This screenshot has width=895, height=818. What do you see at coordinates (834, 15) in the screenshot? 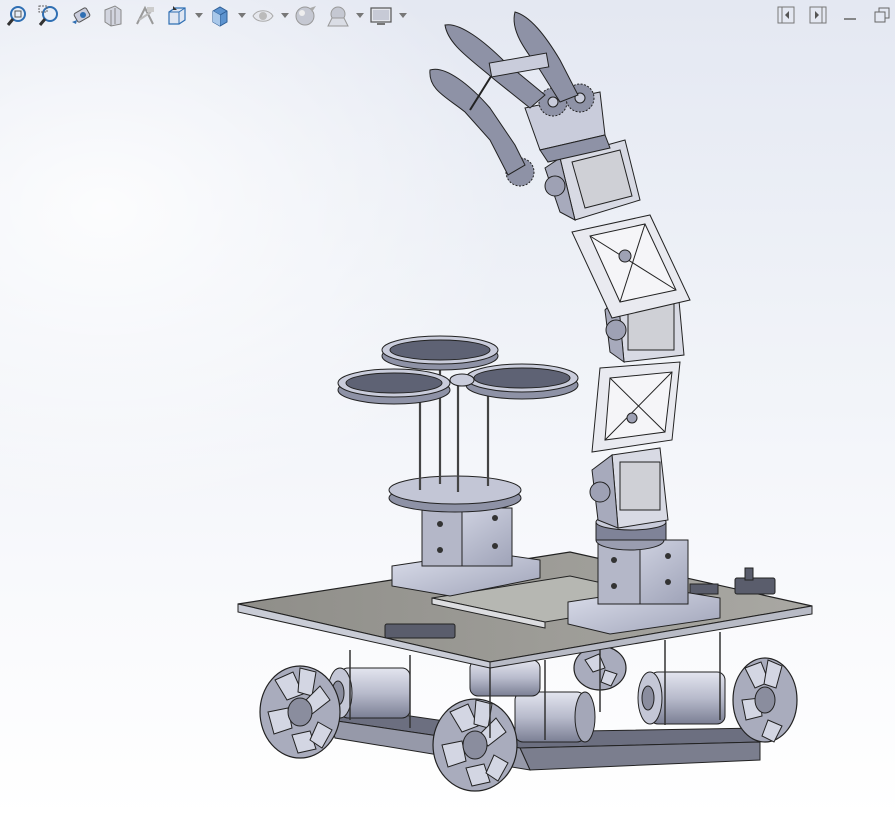
I see `viewport-window-controls` at bounding box center [834, 15].